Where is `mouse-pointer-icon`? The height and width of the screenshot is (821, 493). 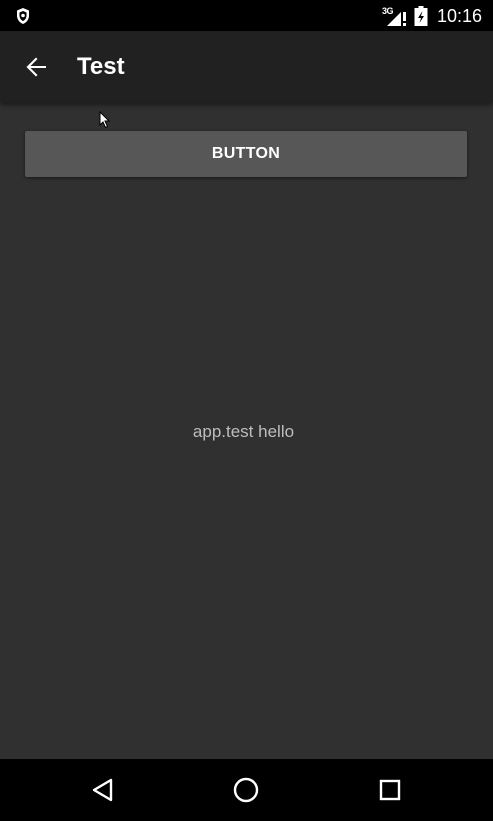 mouse-pointer-icon is located at coordinates (105, 120).